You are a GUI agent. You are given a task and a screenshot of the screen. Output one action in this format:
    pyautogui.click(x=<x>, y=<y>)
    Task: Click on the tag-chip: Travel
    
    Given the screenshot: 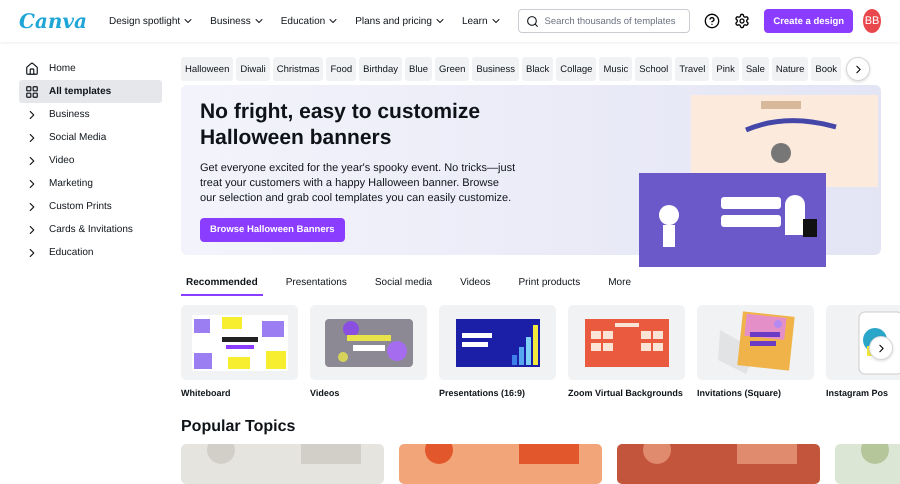 What is the action you would take?
    pyautogui.click(x=692, y=69)
    